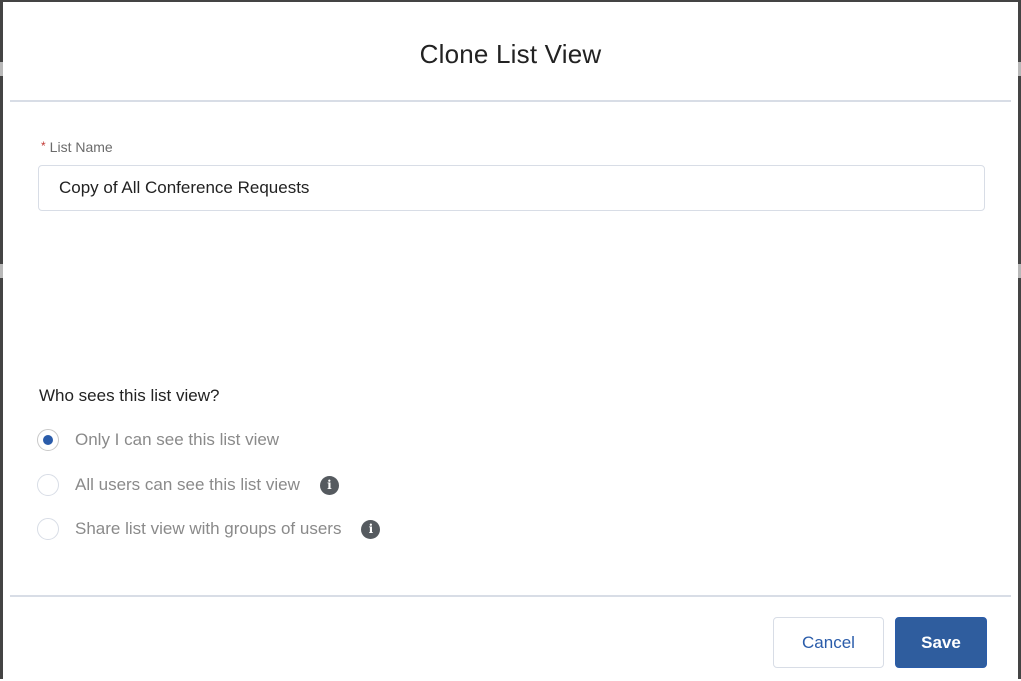 This screenshot has height=681, width=1021. I want to click on cancel-button: Cancel, so click(828, 642).